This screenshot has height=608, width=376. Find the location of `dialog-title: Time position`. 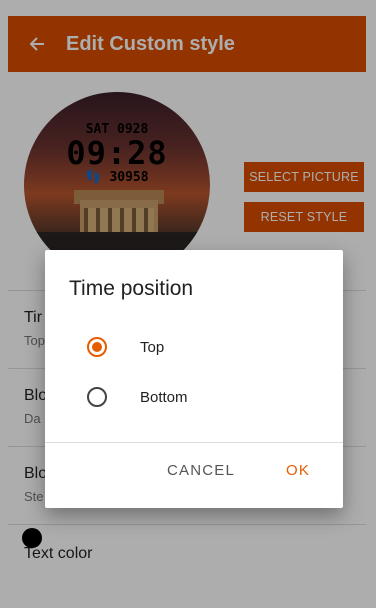

dialog-title: Time position is located at coordinates (131, 288).